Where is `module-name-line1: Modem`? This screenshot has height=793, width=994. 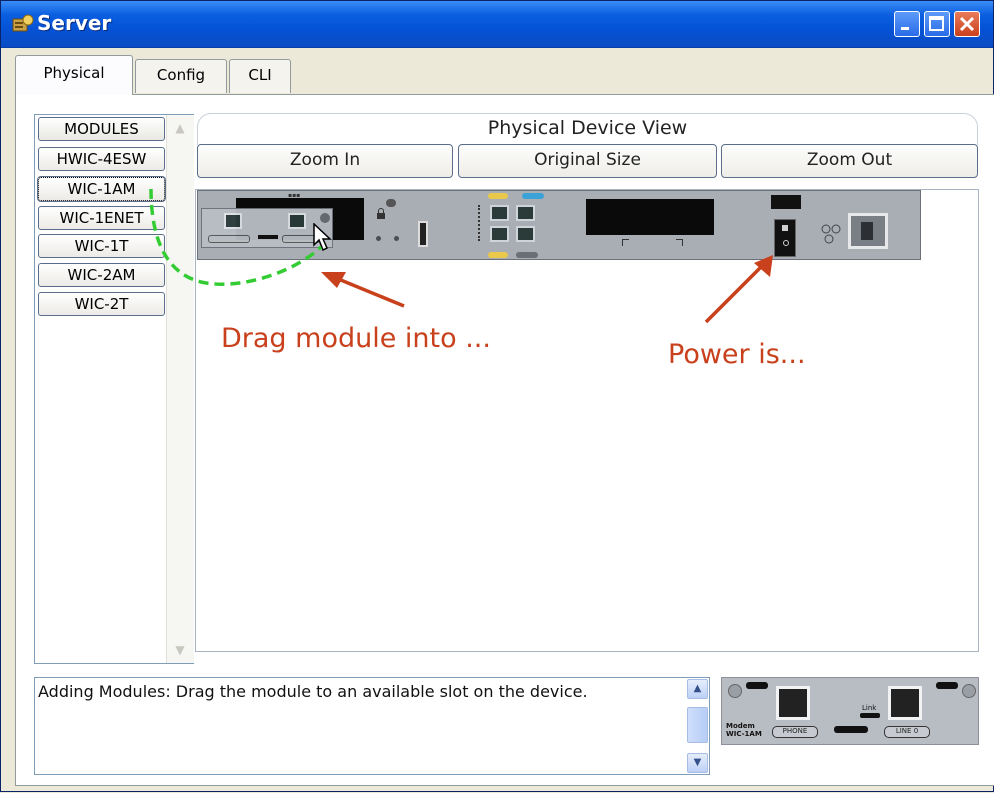 module-name-line1: Modem is located at coordinates (740, 726).